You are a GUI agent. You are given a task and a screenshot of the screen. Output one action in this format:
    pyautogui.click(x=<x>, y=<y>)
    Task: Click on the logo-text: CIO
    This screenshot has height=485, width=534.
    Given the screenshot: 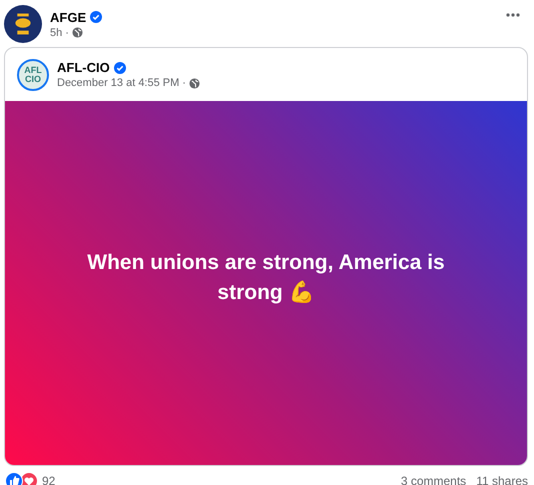 What is the action you would take?
    pyautogui.click(x=32, y=79)
    